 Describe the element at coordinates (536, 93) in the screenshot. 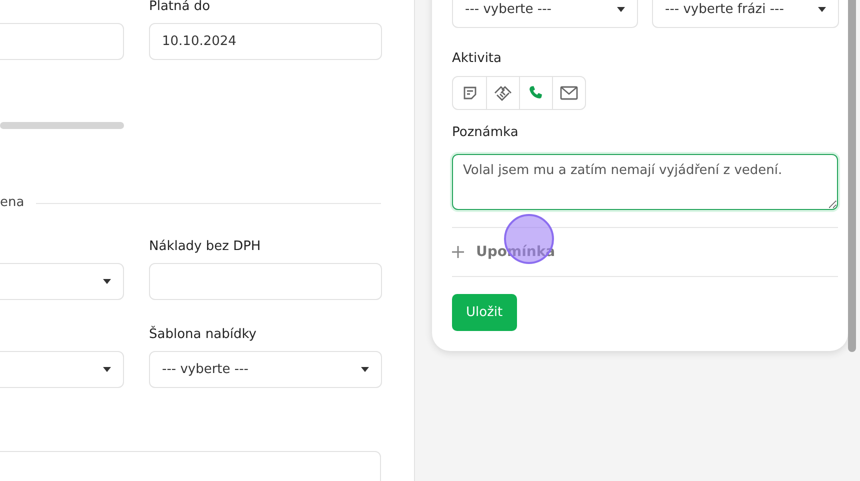

I see `phone-icon` at that location.